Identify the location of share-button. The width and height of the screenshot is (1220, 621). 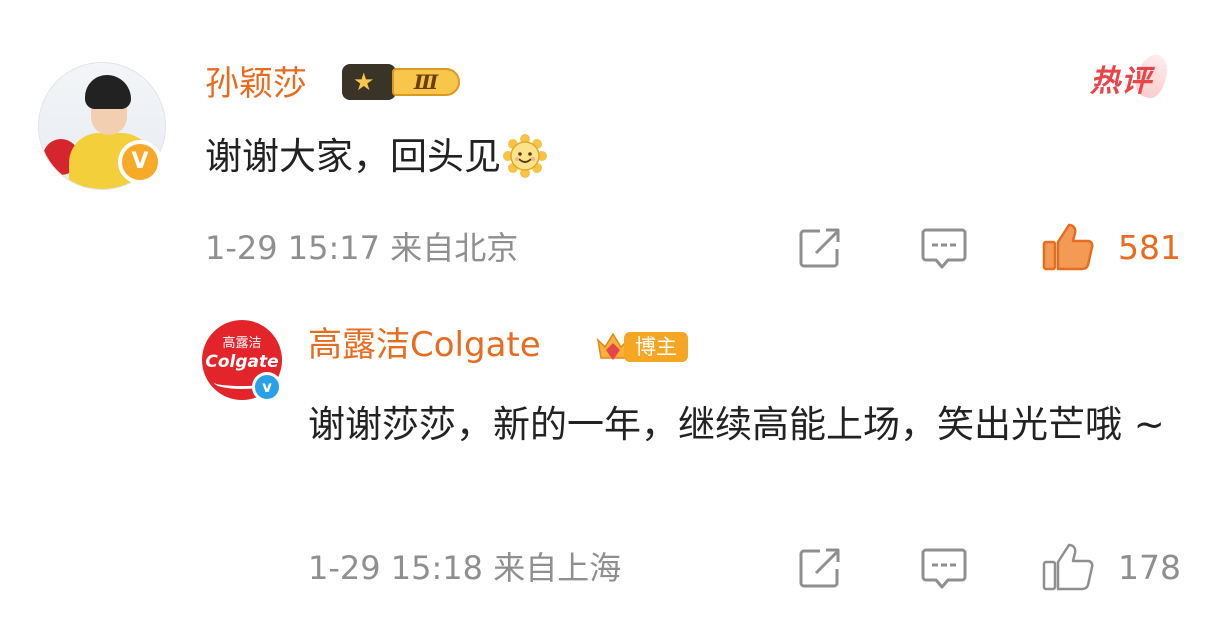
(820, 248).